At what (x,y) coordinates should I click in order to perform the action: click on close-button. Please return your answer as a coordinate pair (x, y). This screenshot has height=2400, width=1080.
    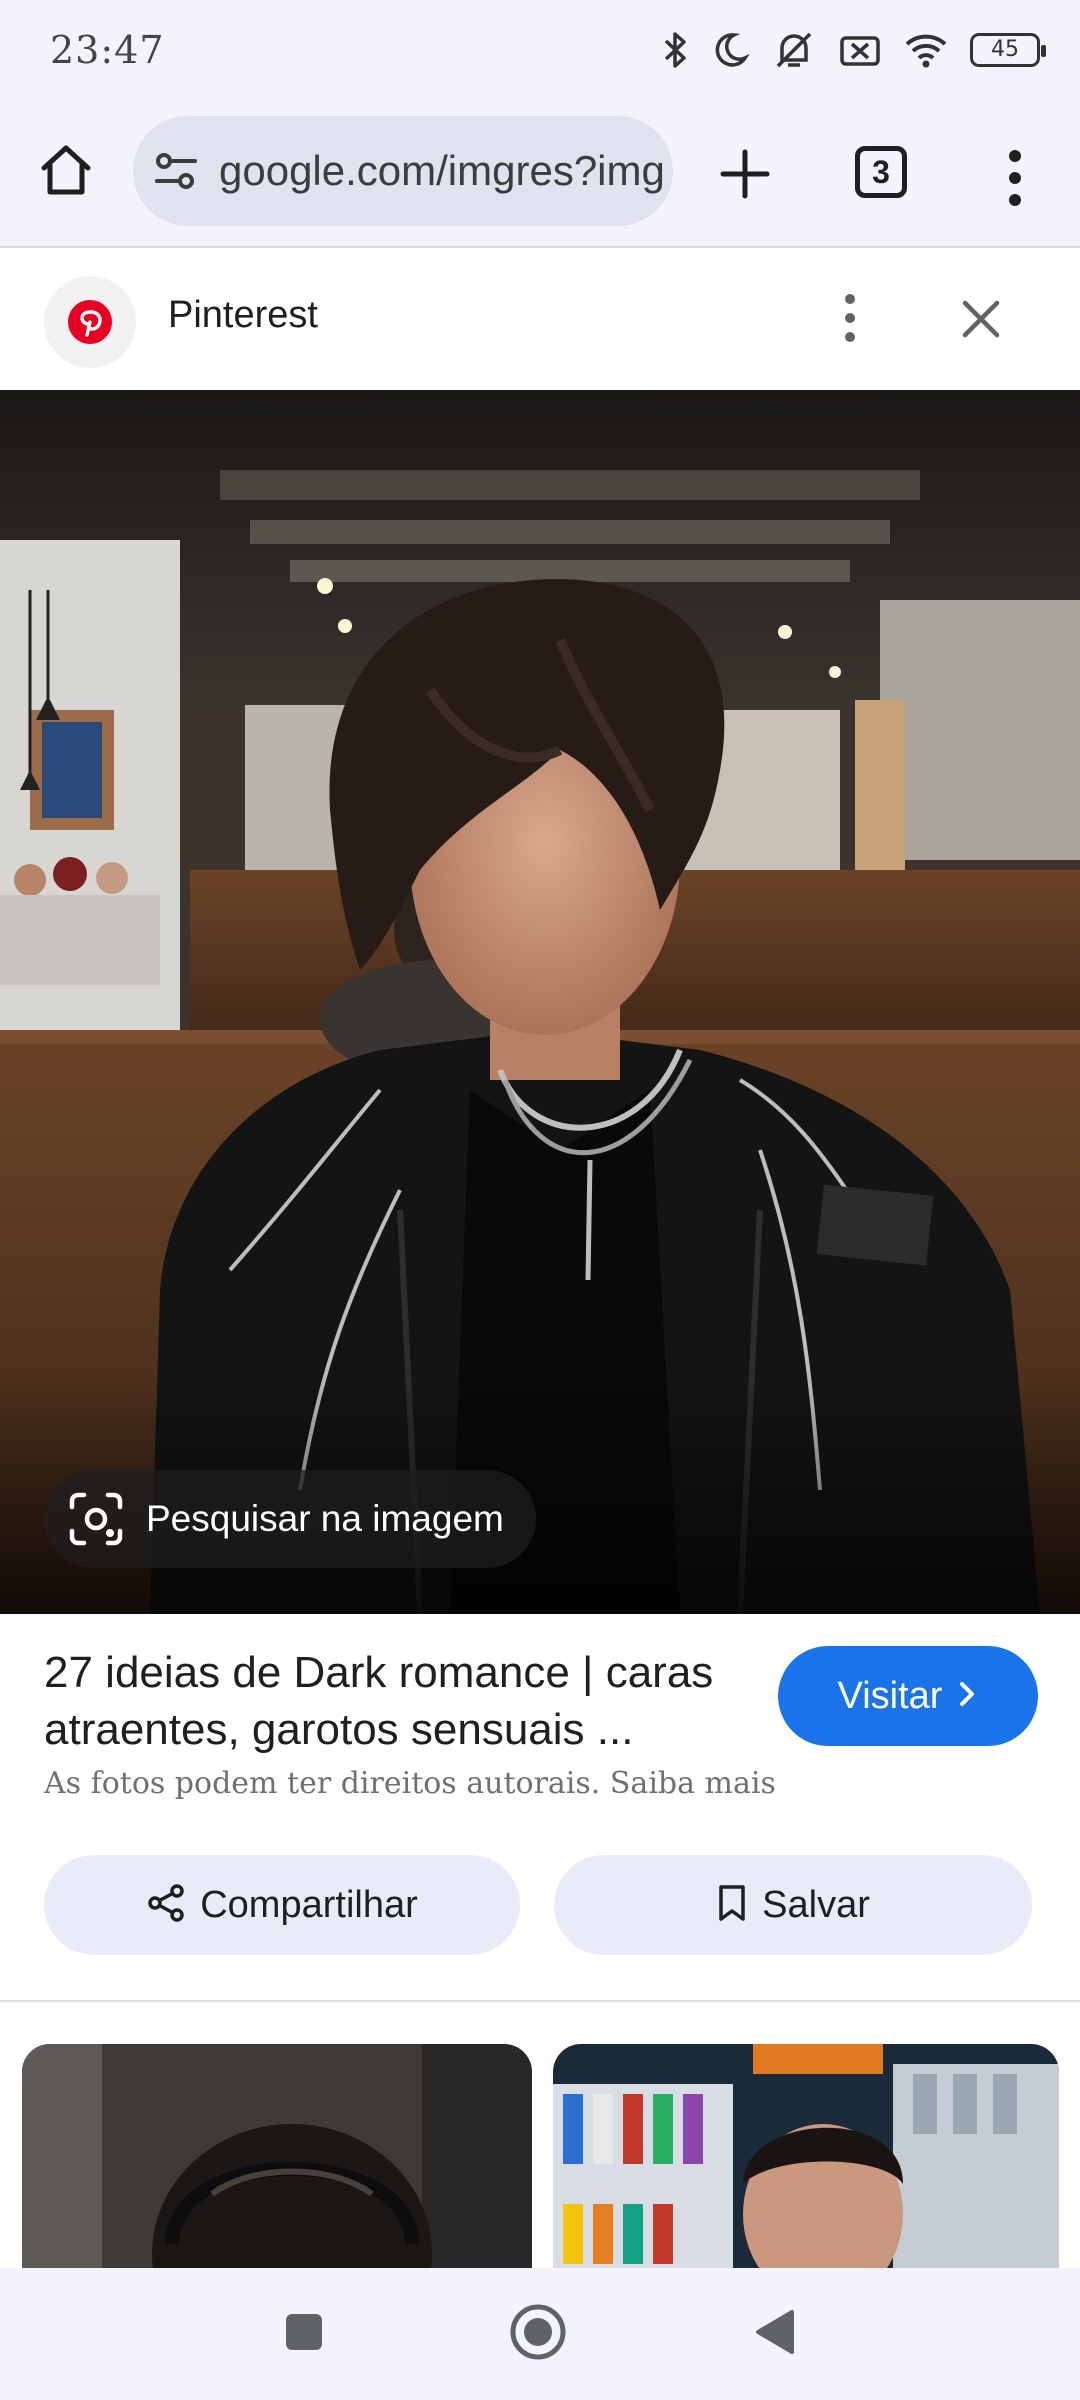
    Looking at the image, I should click on (981, 321).